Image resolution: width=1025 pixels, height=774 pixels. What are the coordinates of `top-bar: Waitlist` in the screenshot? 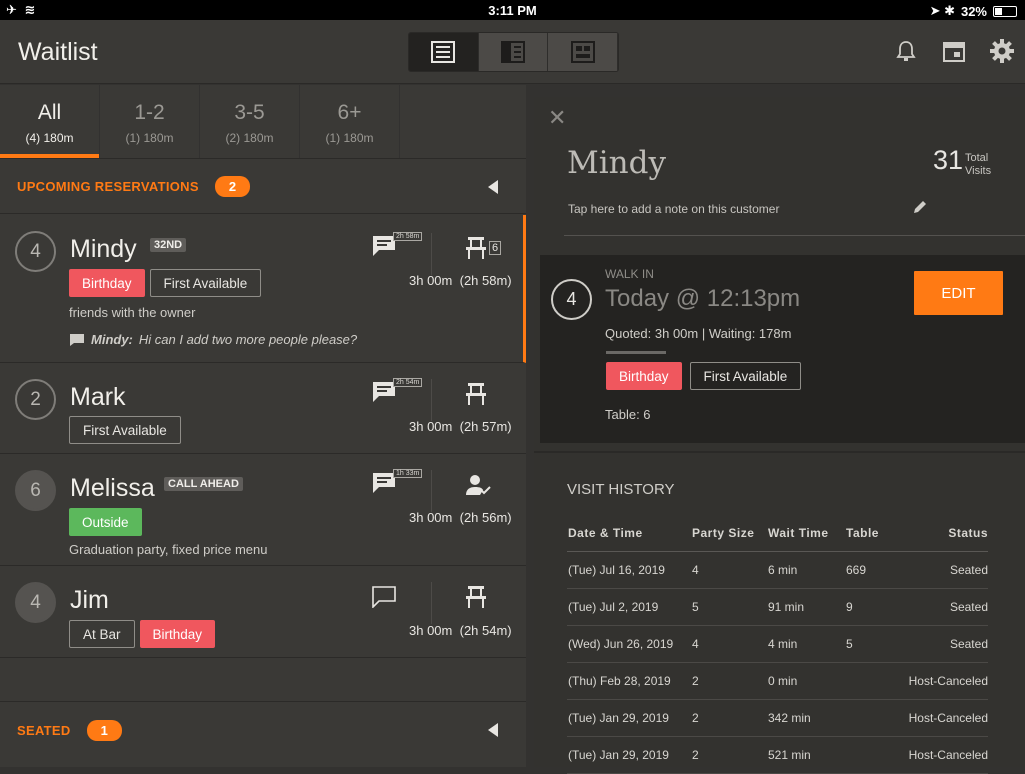 It's located at (512, 52).